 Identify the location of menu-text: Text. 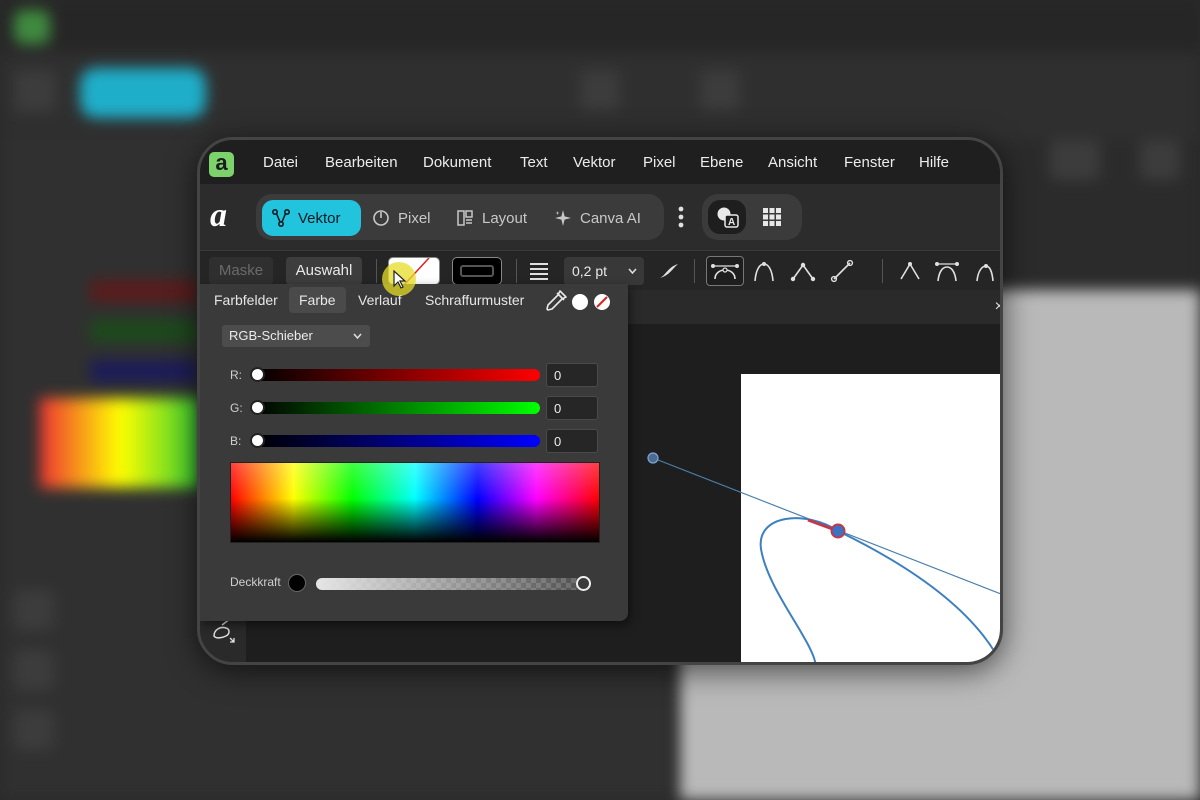
(534, 162).